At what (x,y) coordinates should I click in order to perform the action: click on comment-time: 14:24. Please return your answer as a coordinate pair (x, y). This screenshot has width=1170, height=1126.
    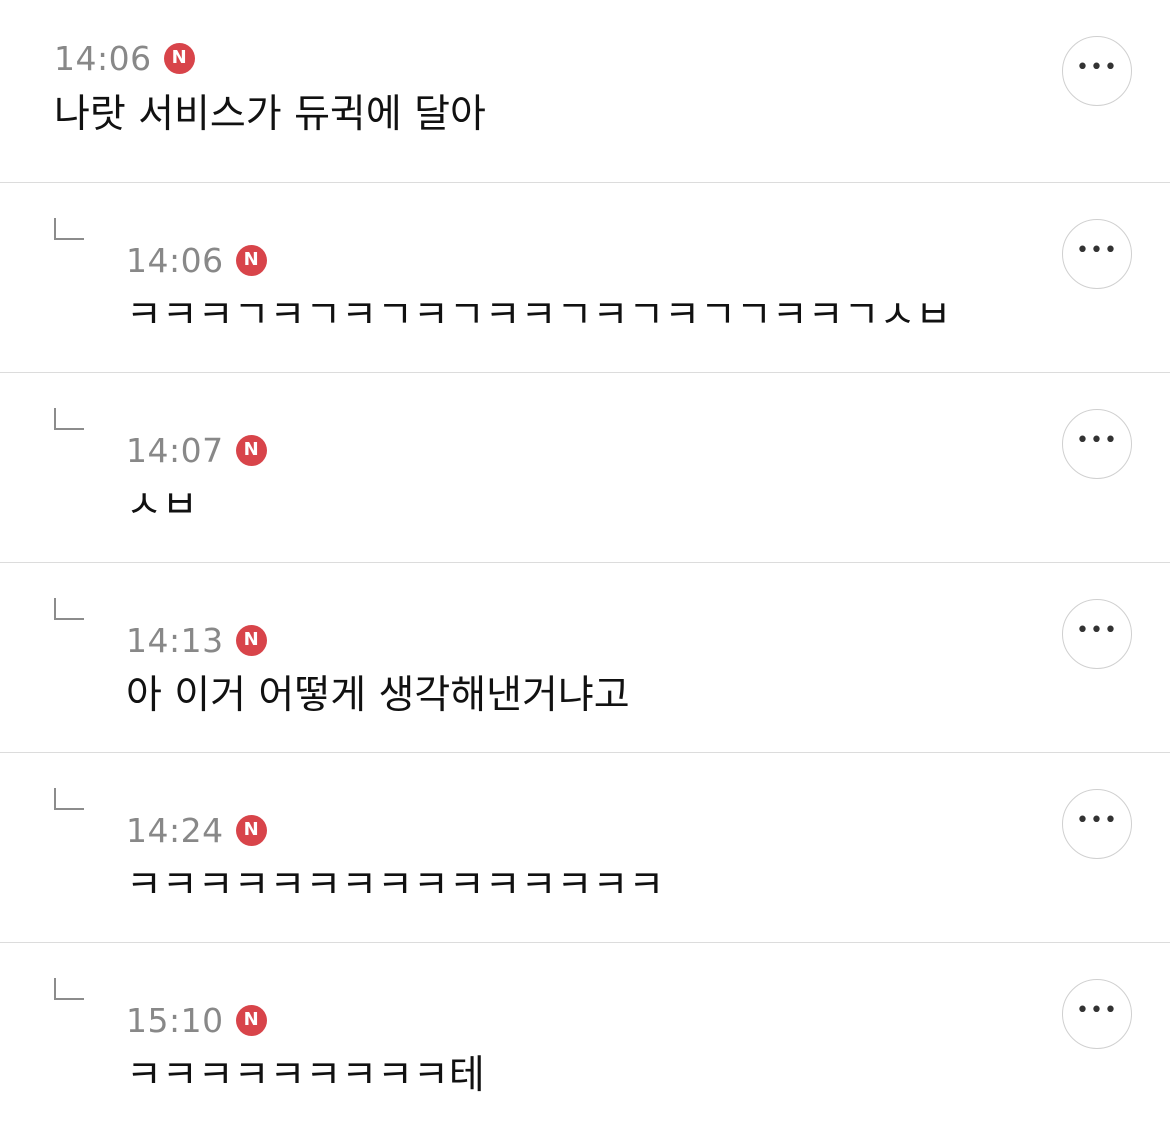
    Looking at the image, I should click on (175, 830).